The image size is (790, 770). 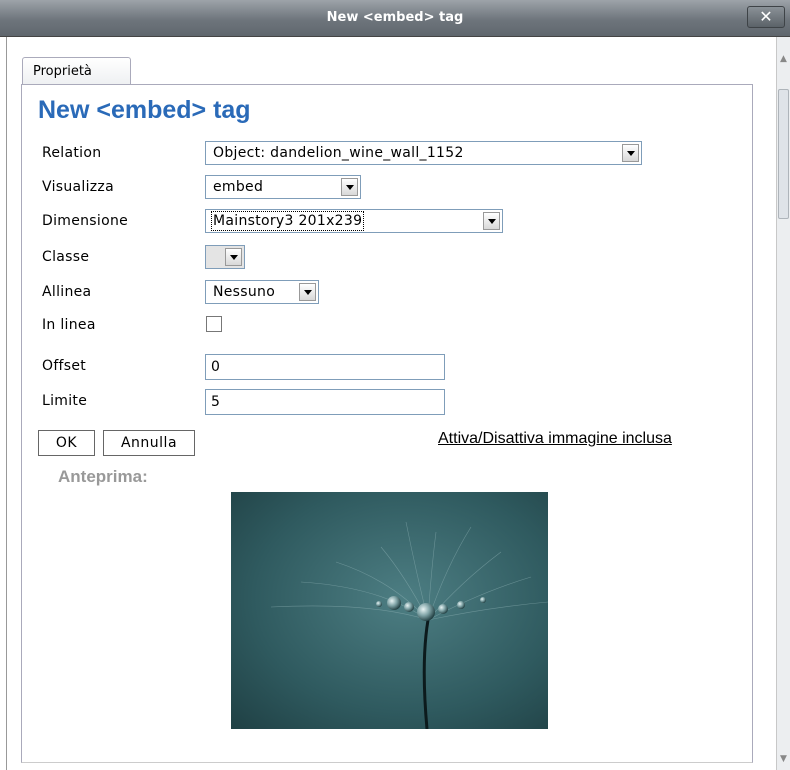 What do you see at coordinates (76, 71) in the screenshot?
I see `tab-proprieta: Proprietà` at bounding box center [76, 71].